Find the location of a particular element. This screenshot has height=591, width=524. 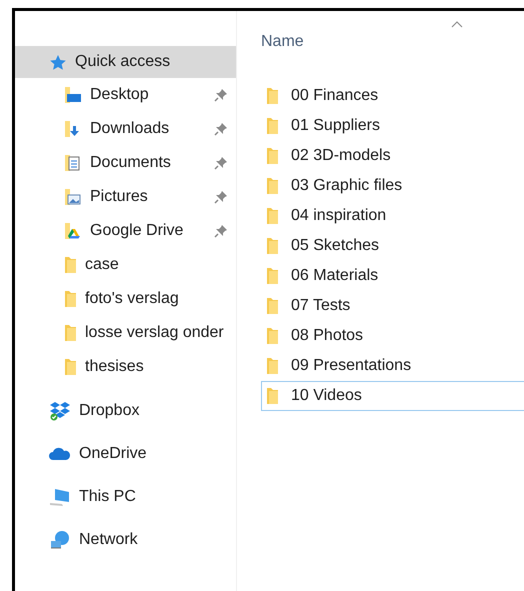

folder-row: 01 Suppliers is located at coordinates (392, 126).